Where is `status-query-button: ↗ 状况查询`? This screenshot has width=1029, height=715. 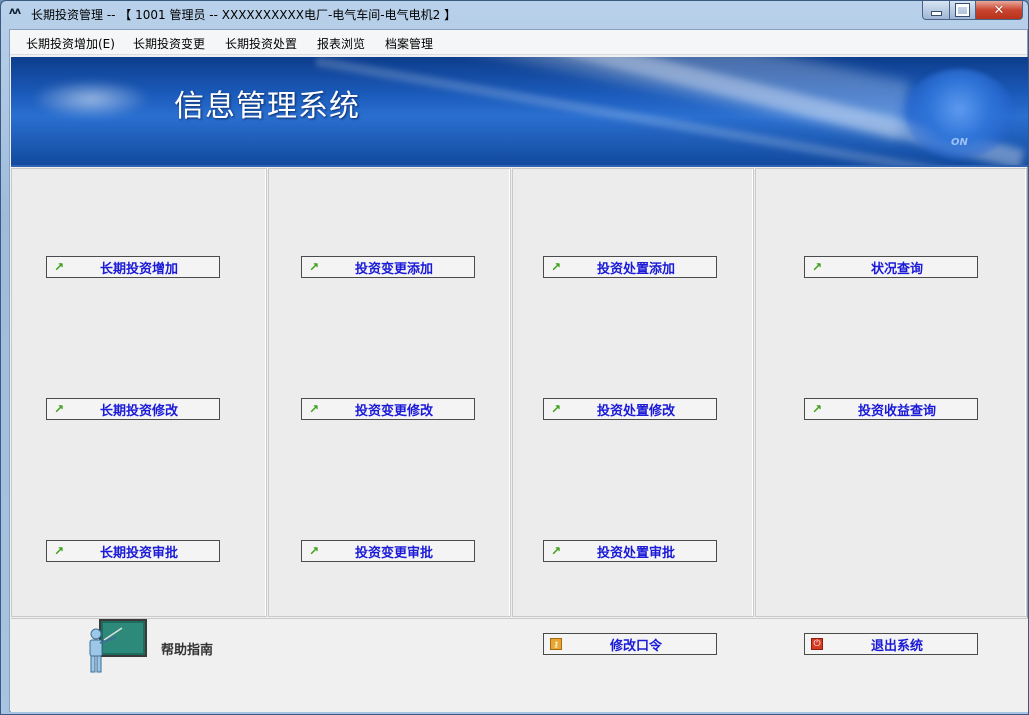 status-query-button: ↗ 状况查询 is located at coordinates (891, 267).